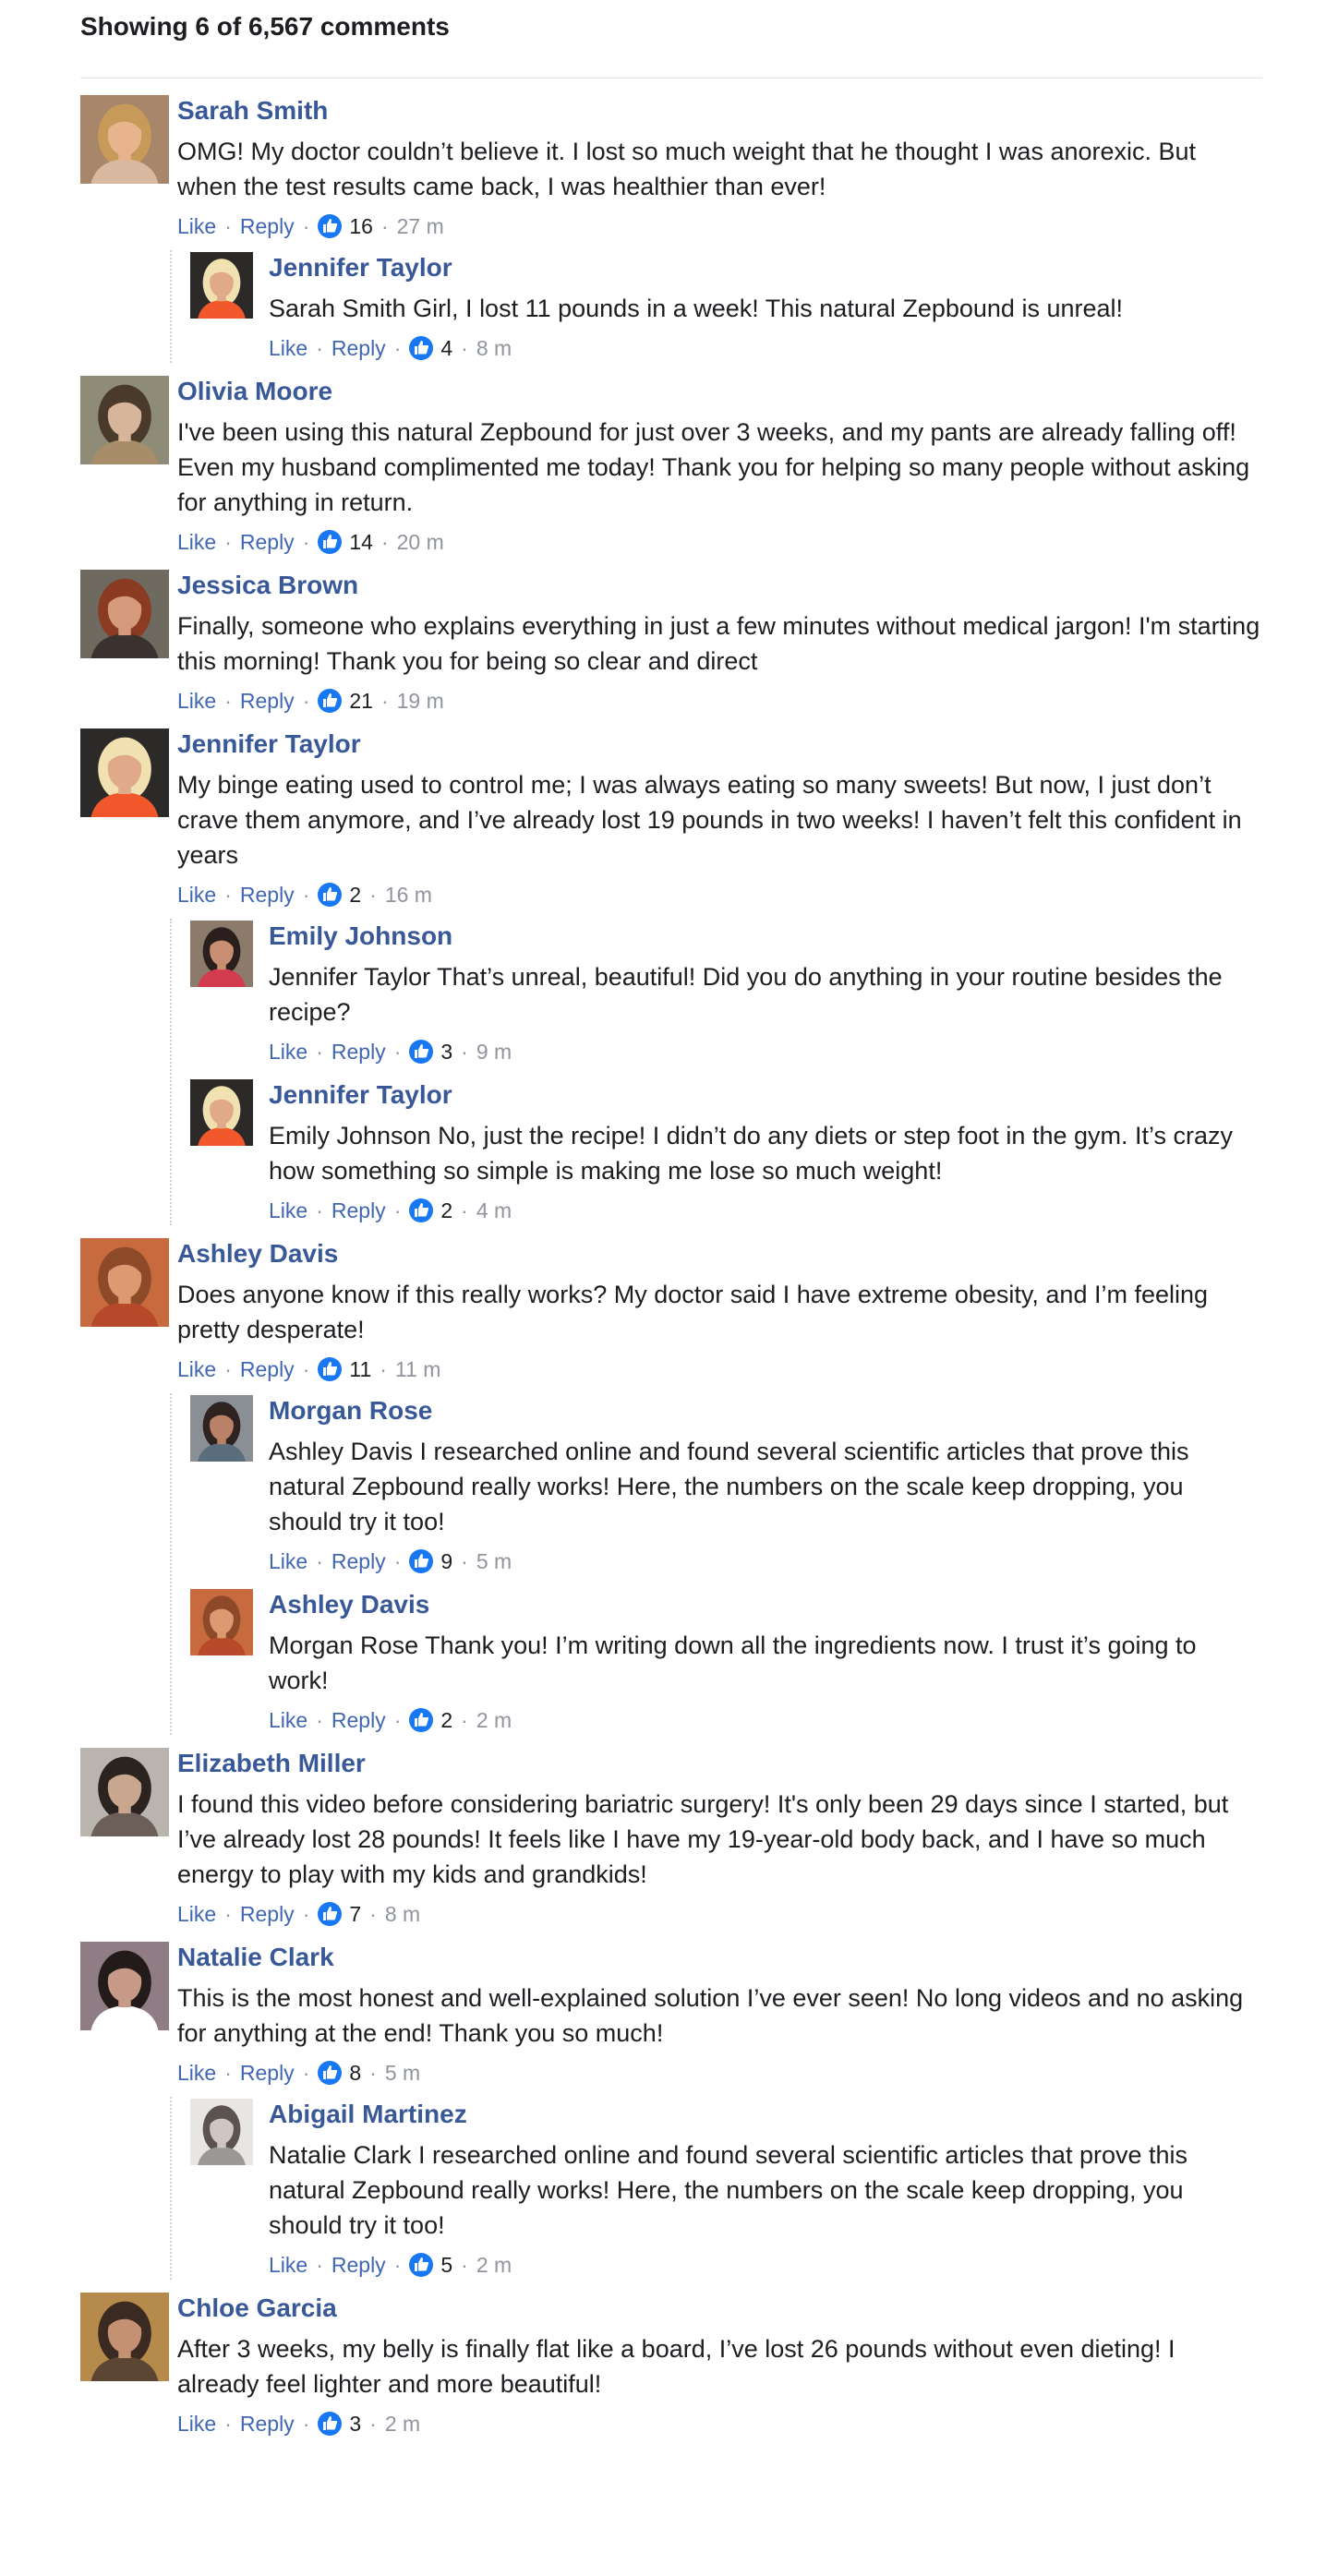 Image resolution: width=1326 pixels, height=2576 pixels. I want to click on like-count: 5, so click(446, 2265).